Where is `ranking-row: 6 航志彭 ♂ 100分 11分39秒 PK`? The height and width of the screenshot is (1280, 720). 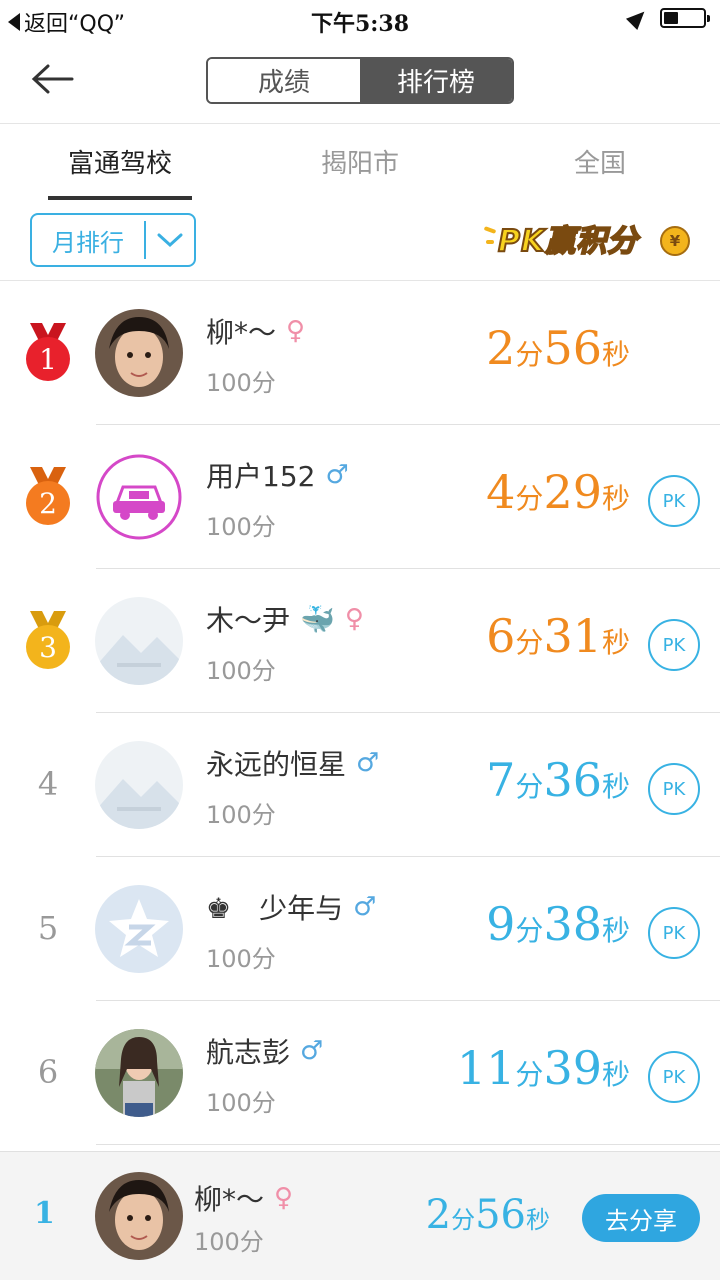
ranking-row: 6 航志彭 ♂ 100分 11分39秒 PK is located at coordinates (360, 1073).